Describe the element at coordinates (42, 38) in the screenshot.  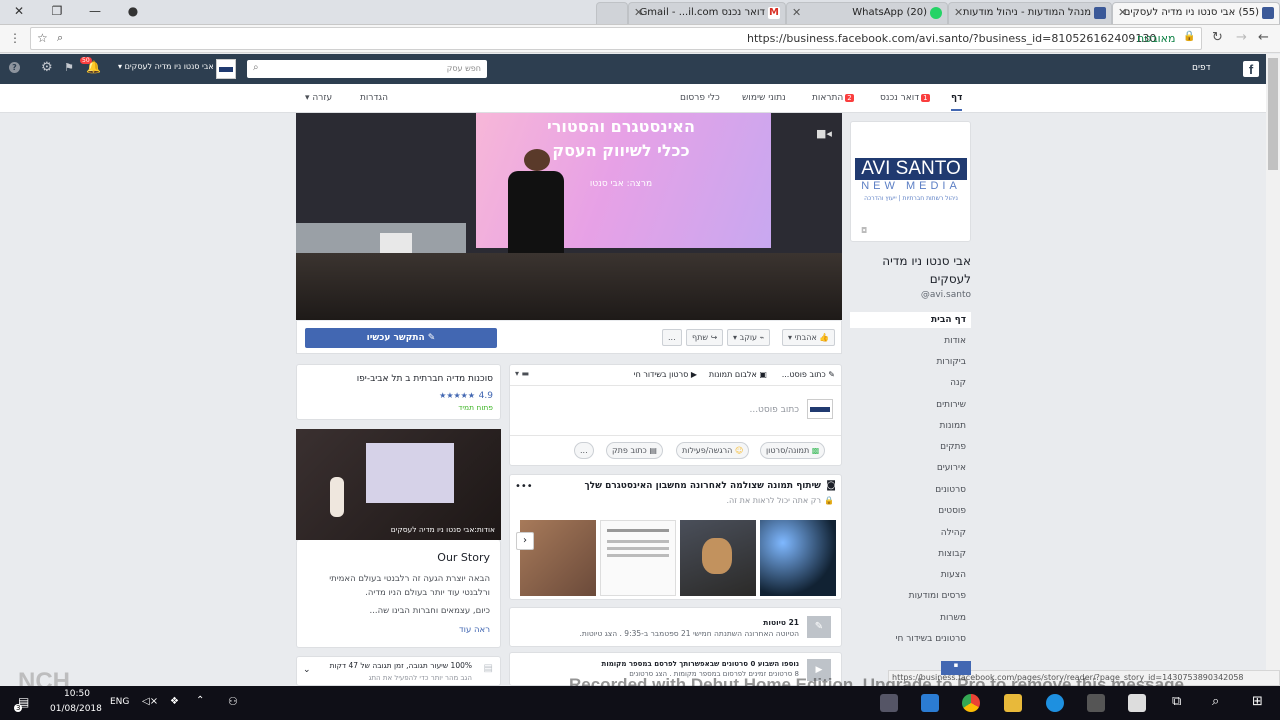
I see `bookmark-star-icon: ☆` at that location.